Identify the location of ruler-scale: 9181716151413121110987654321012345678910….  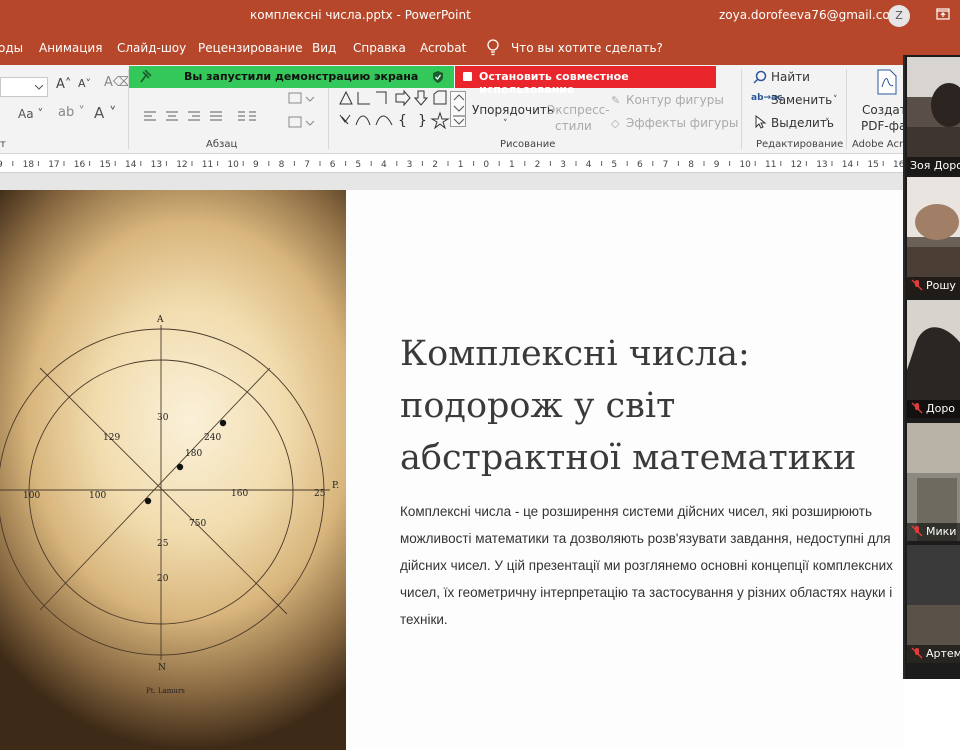
(455, 165).